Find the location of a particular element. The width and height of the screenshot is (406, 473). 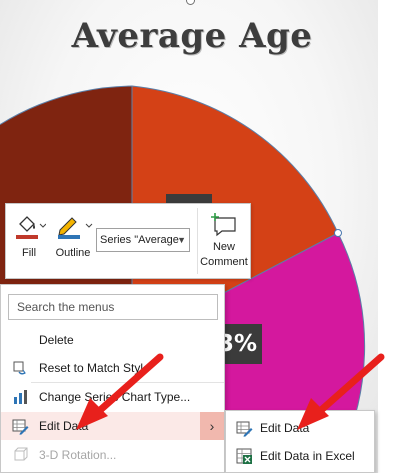

menu-item-label: Delete is located at coordinates (56, 340).